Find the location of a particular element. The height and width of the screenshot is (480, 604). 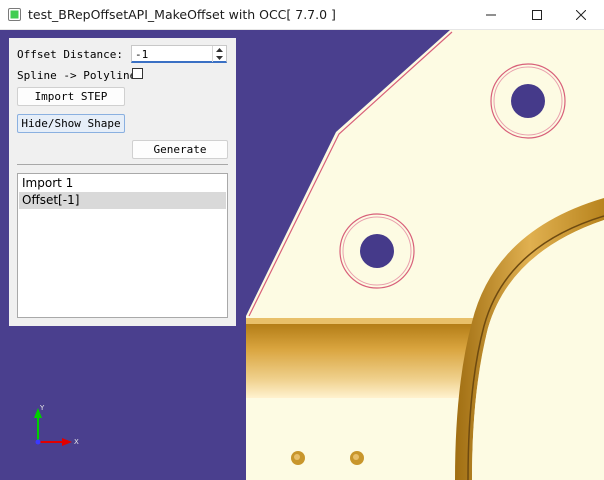

axis-x-label: X is located at coordinates (76, 442).